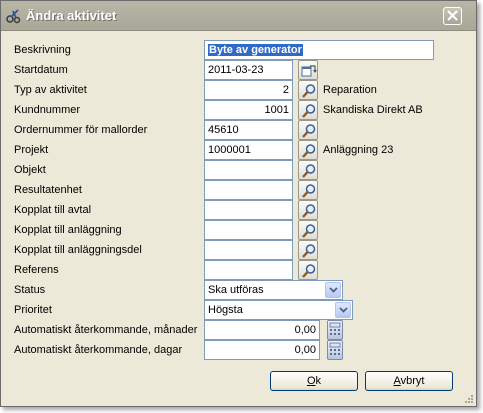 The height and width of the screenshot is (413, 483). What do you see at coordinates (41, 70) in the screenshot?
I see `label-startdatum: Startdatum` at bounding box center [41, 70].